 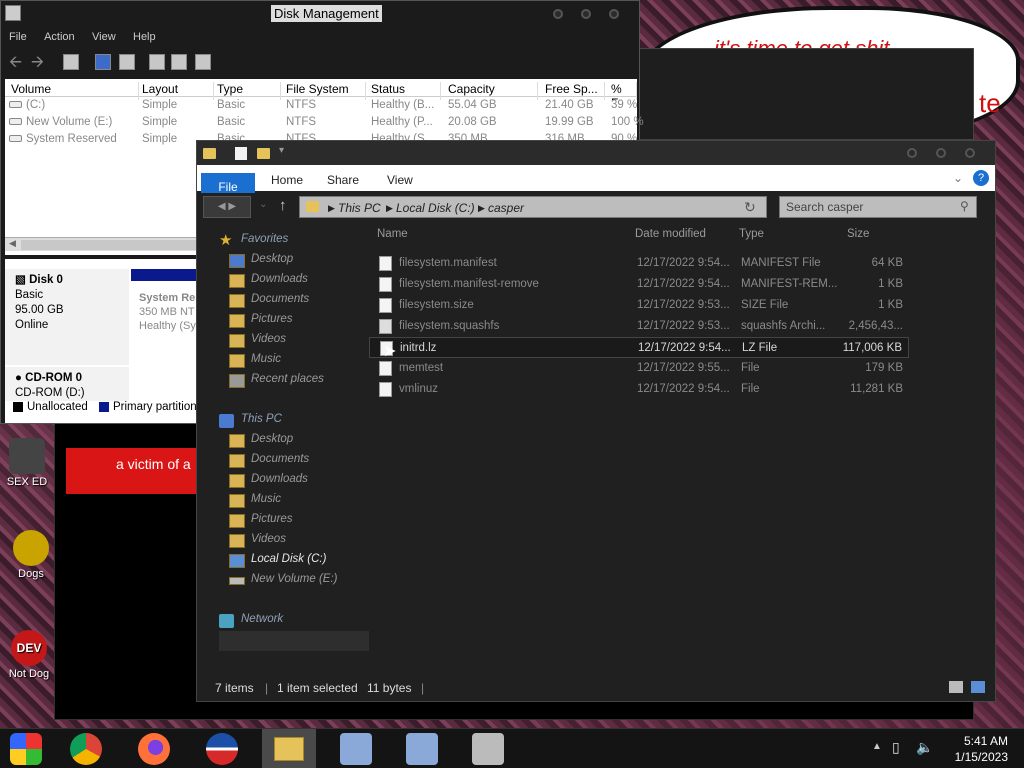 I want to click on tab-home: Home, so click(x=287, y=180).